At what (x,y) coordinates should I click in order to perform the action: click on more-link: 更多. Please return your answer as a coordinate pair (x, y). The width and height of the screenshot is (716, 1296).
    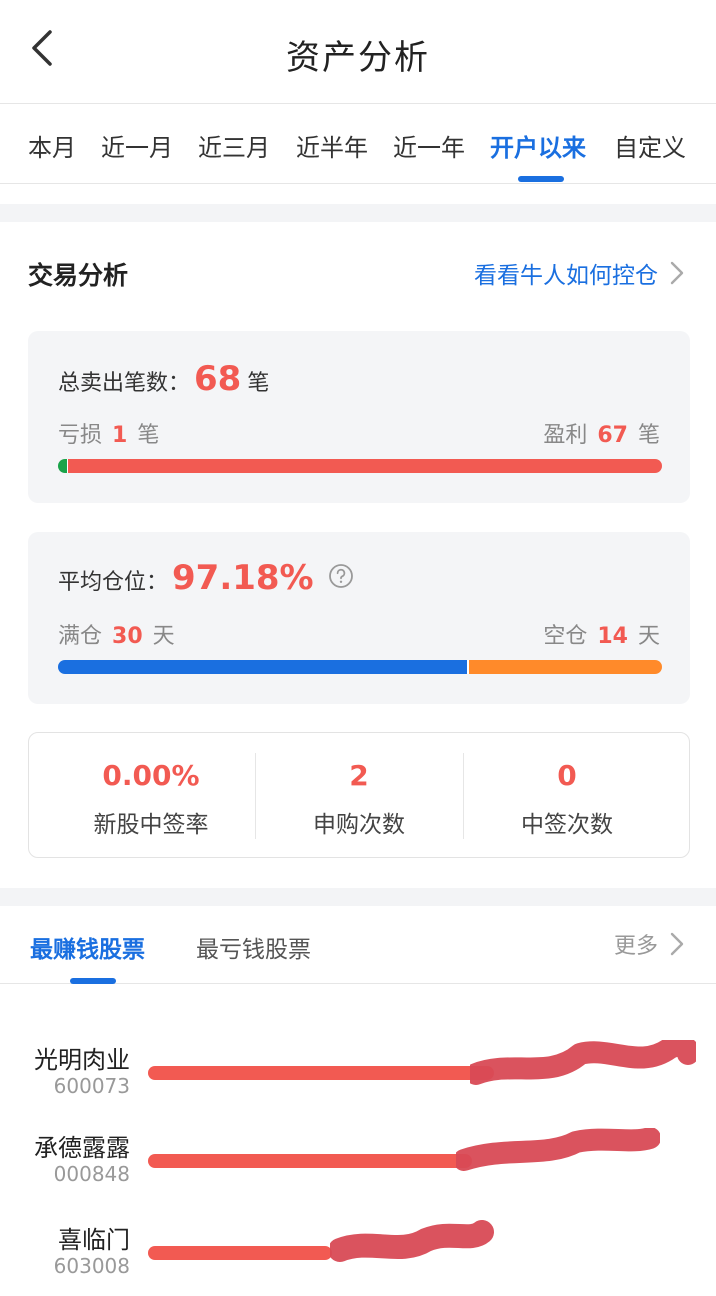
    Looking at the image, I should click on (649, 944).